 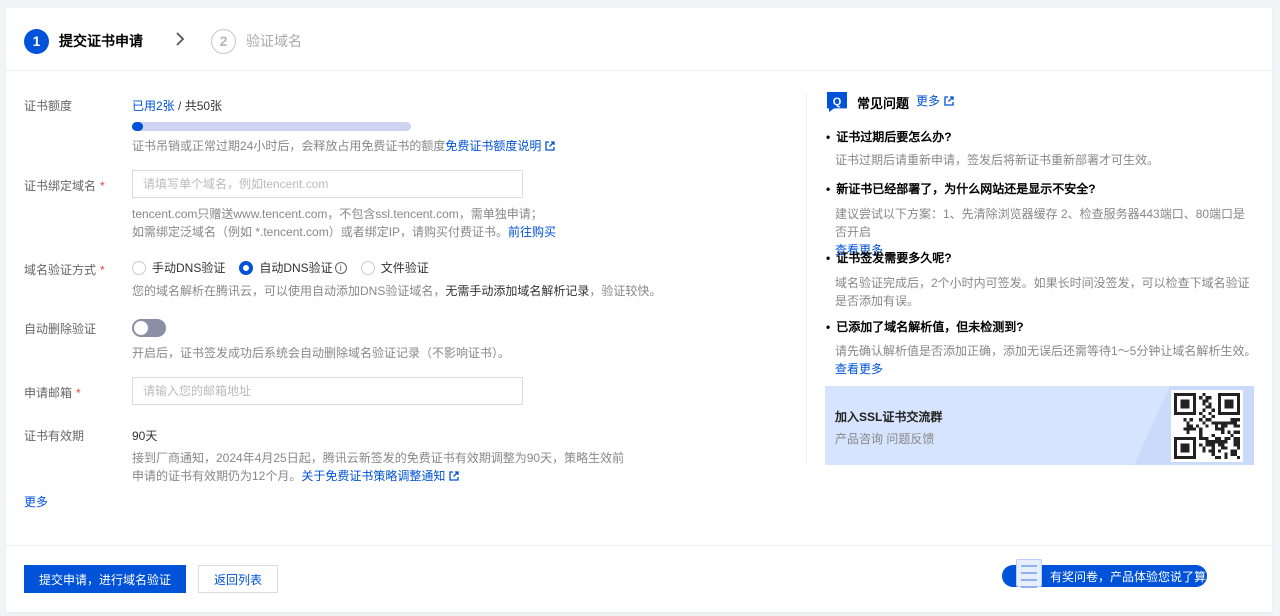 I want to click on validity-label: 证书有效期, so click(x=54, y=436).